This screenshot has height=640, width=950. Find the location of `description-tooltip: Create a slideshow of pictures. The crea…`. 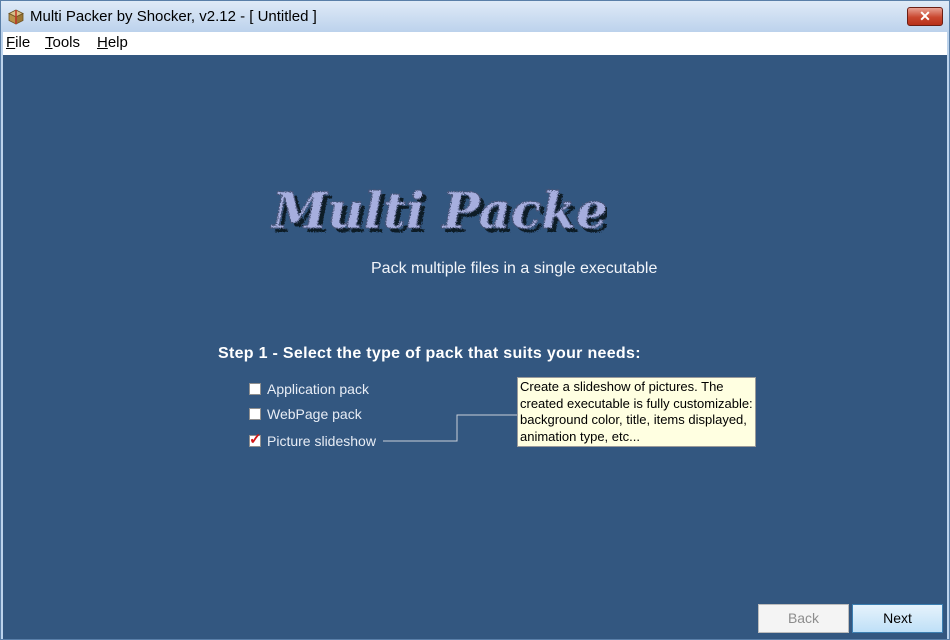

description-tooltip: Create a slideshow of pictures. The crea… is located at coordinates (636, 412).